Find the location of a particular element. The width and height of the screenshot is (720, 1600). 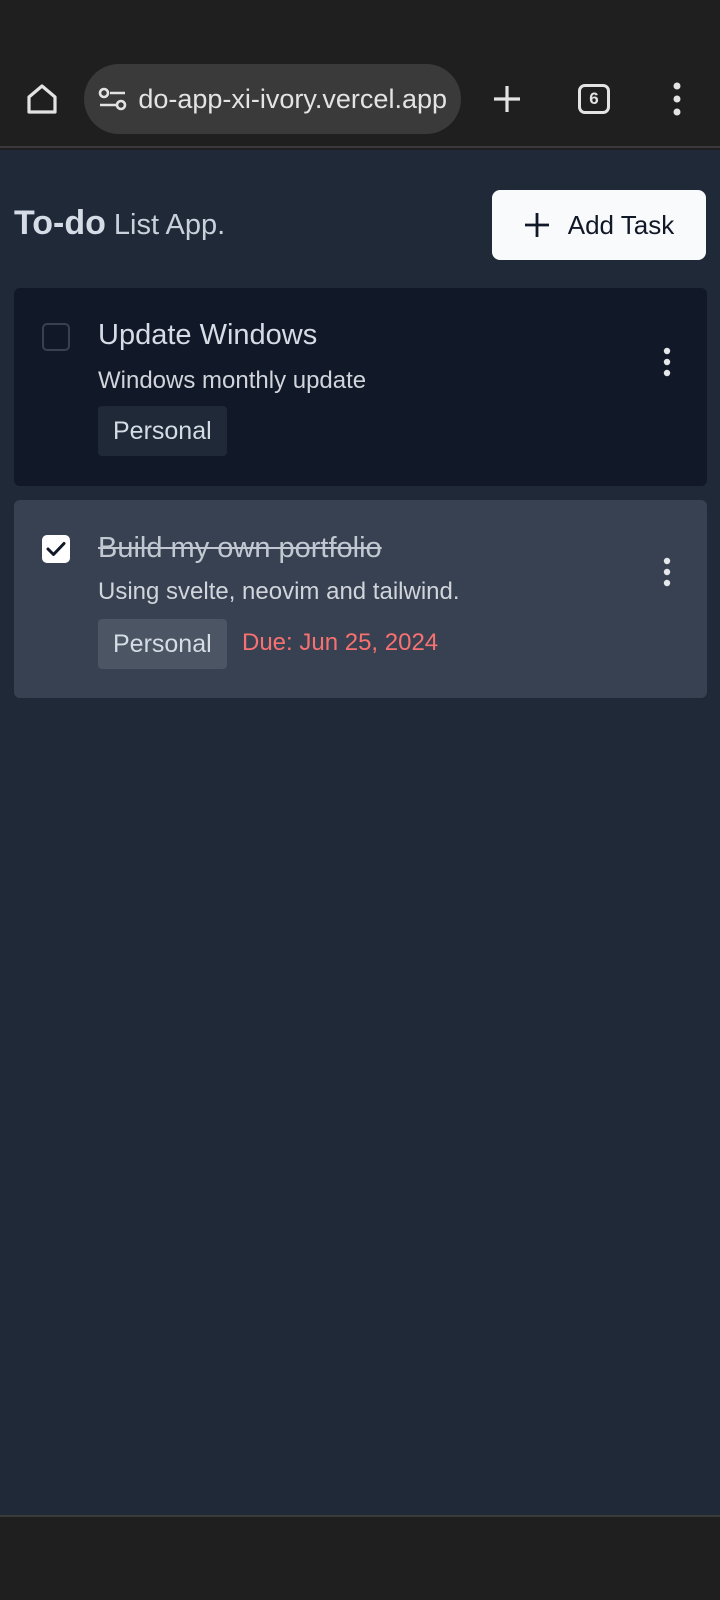

home-icon is located at coordinates (42, 99).